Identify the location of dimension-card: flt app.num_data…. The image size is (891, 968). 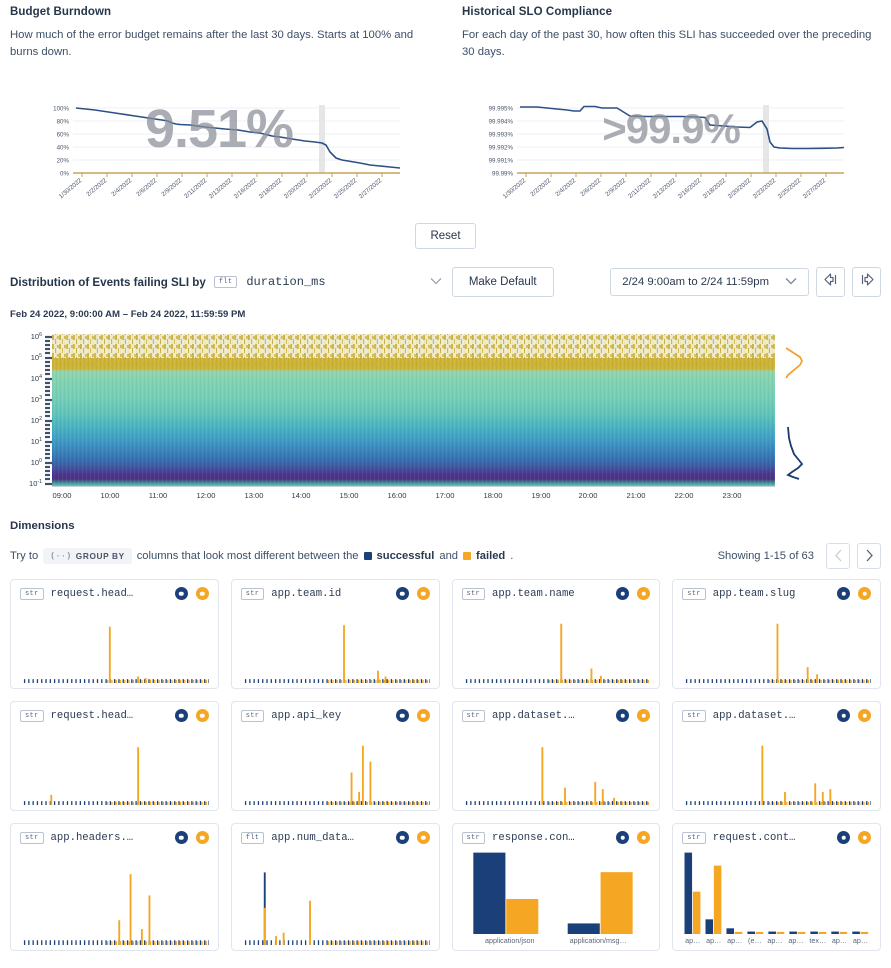
(335, 887).